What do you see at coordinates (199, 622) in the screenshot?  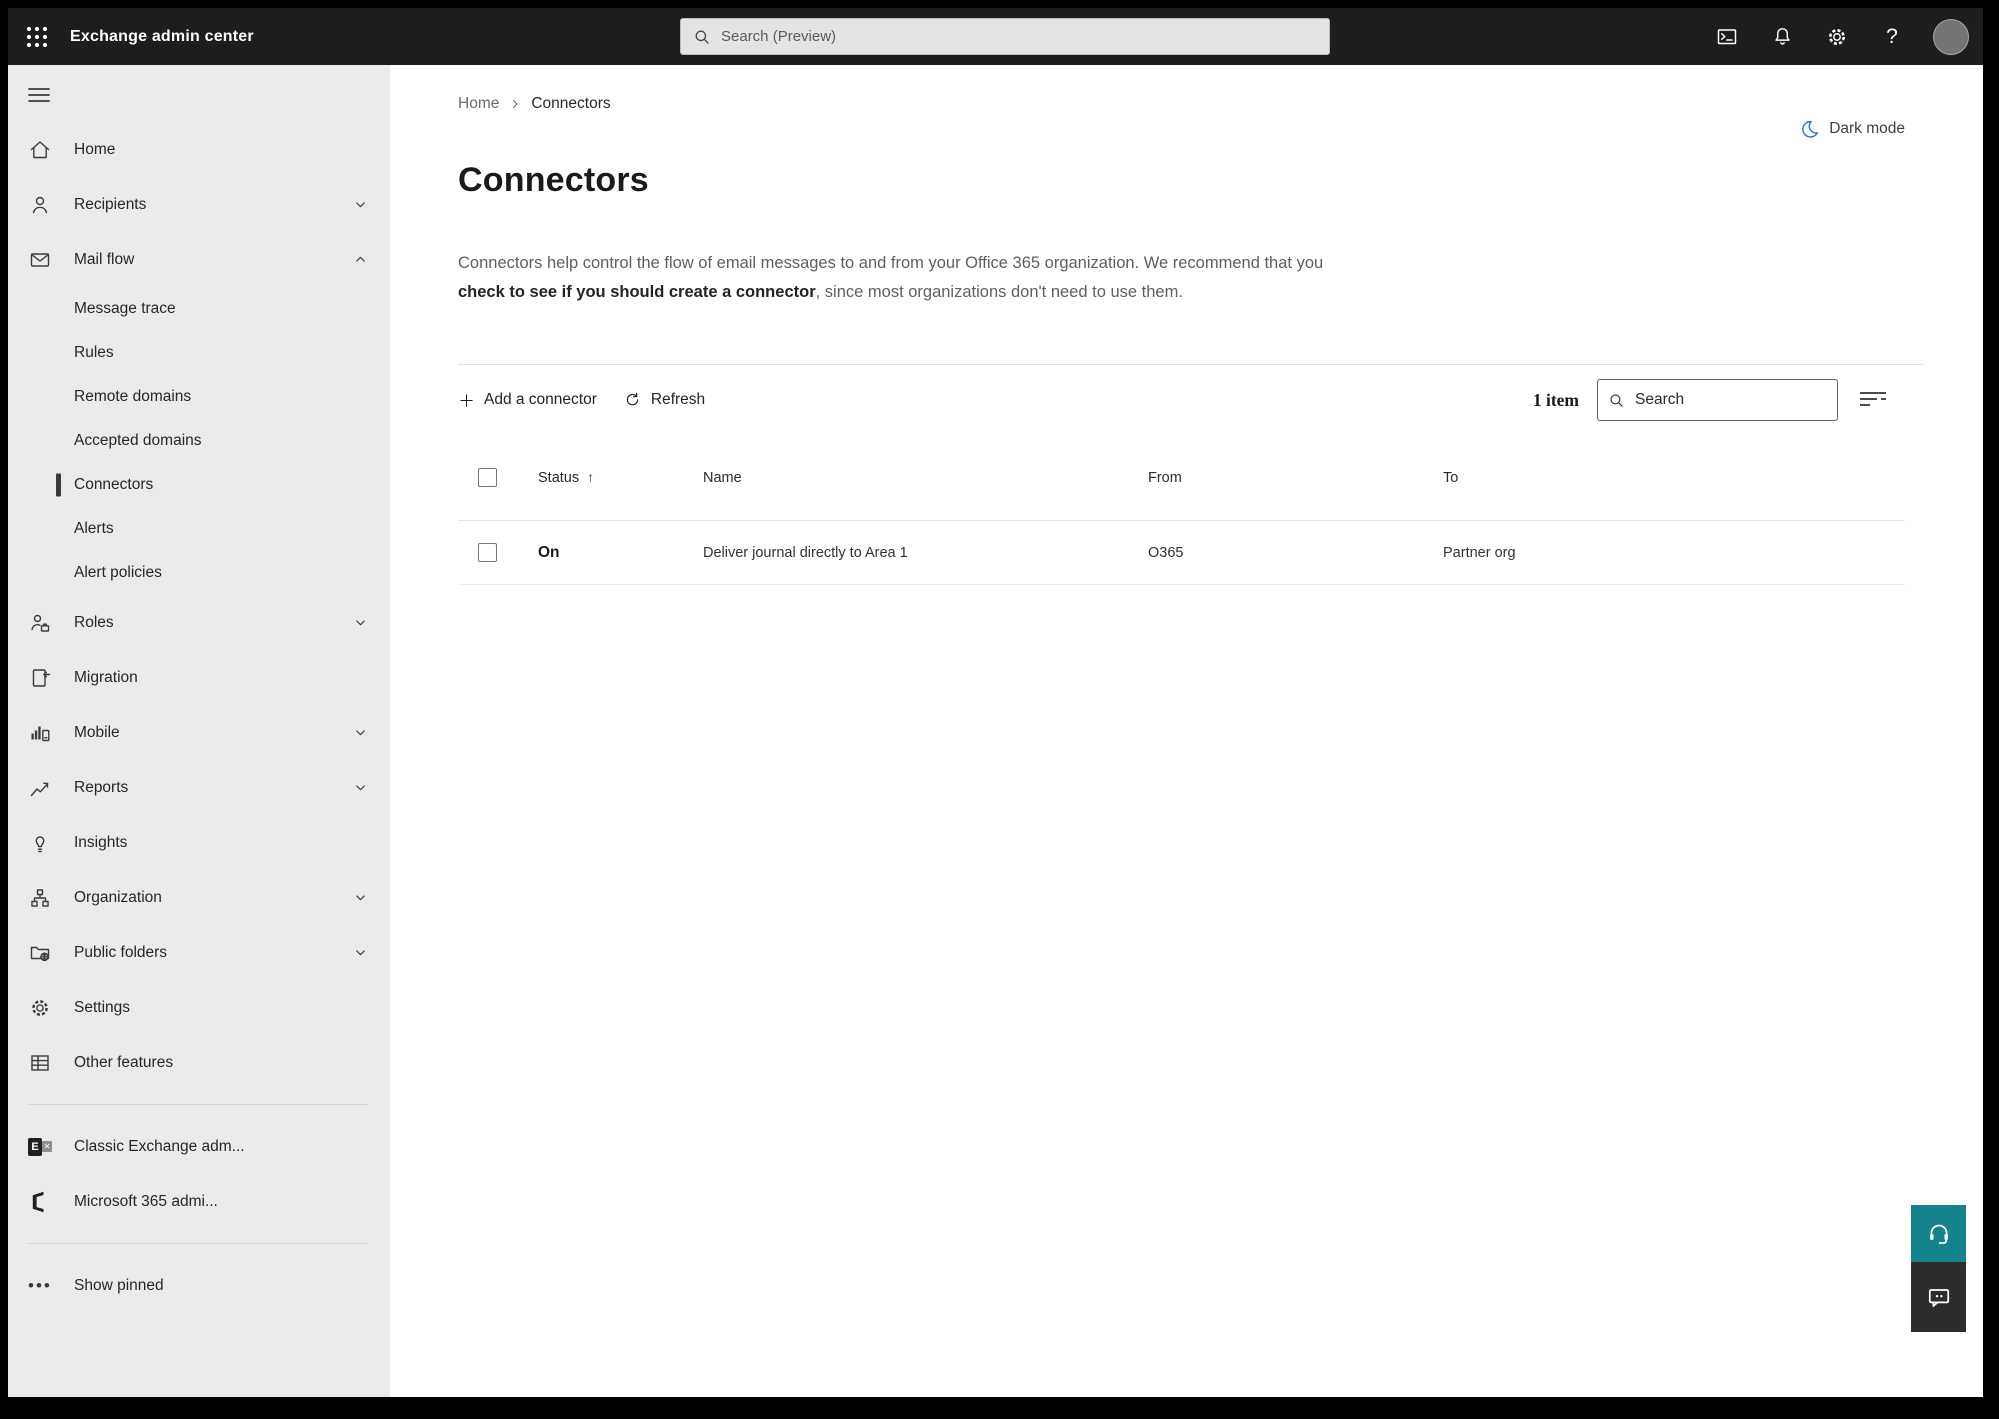 I see `sidebar-item-roles: Roles` at bounding box center [199, 622].